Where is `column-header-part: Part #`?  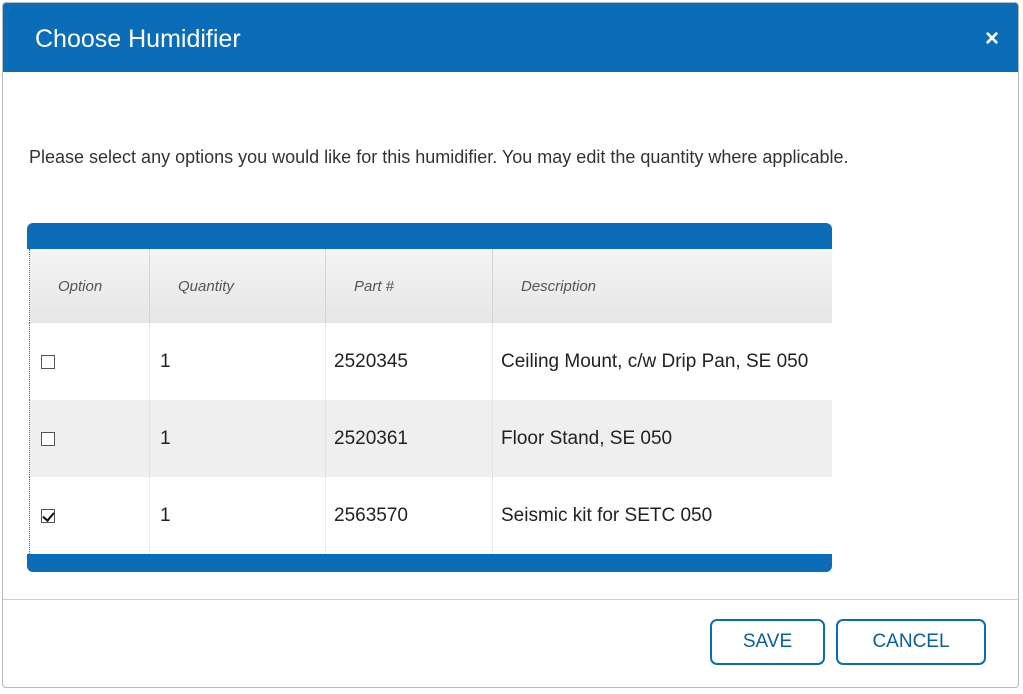
column-header-part: Part # is located at coordinates (409, 286).